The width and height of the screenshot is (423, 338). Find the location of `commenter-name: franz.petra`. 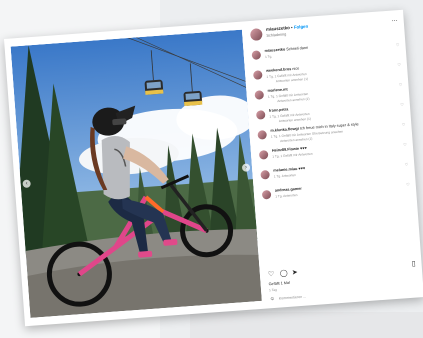

commenter-name: franz.petra is located at coordinates (279, 109).